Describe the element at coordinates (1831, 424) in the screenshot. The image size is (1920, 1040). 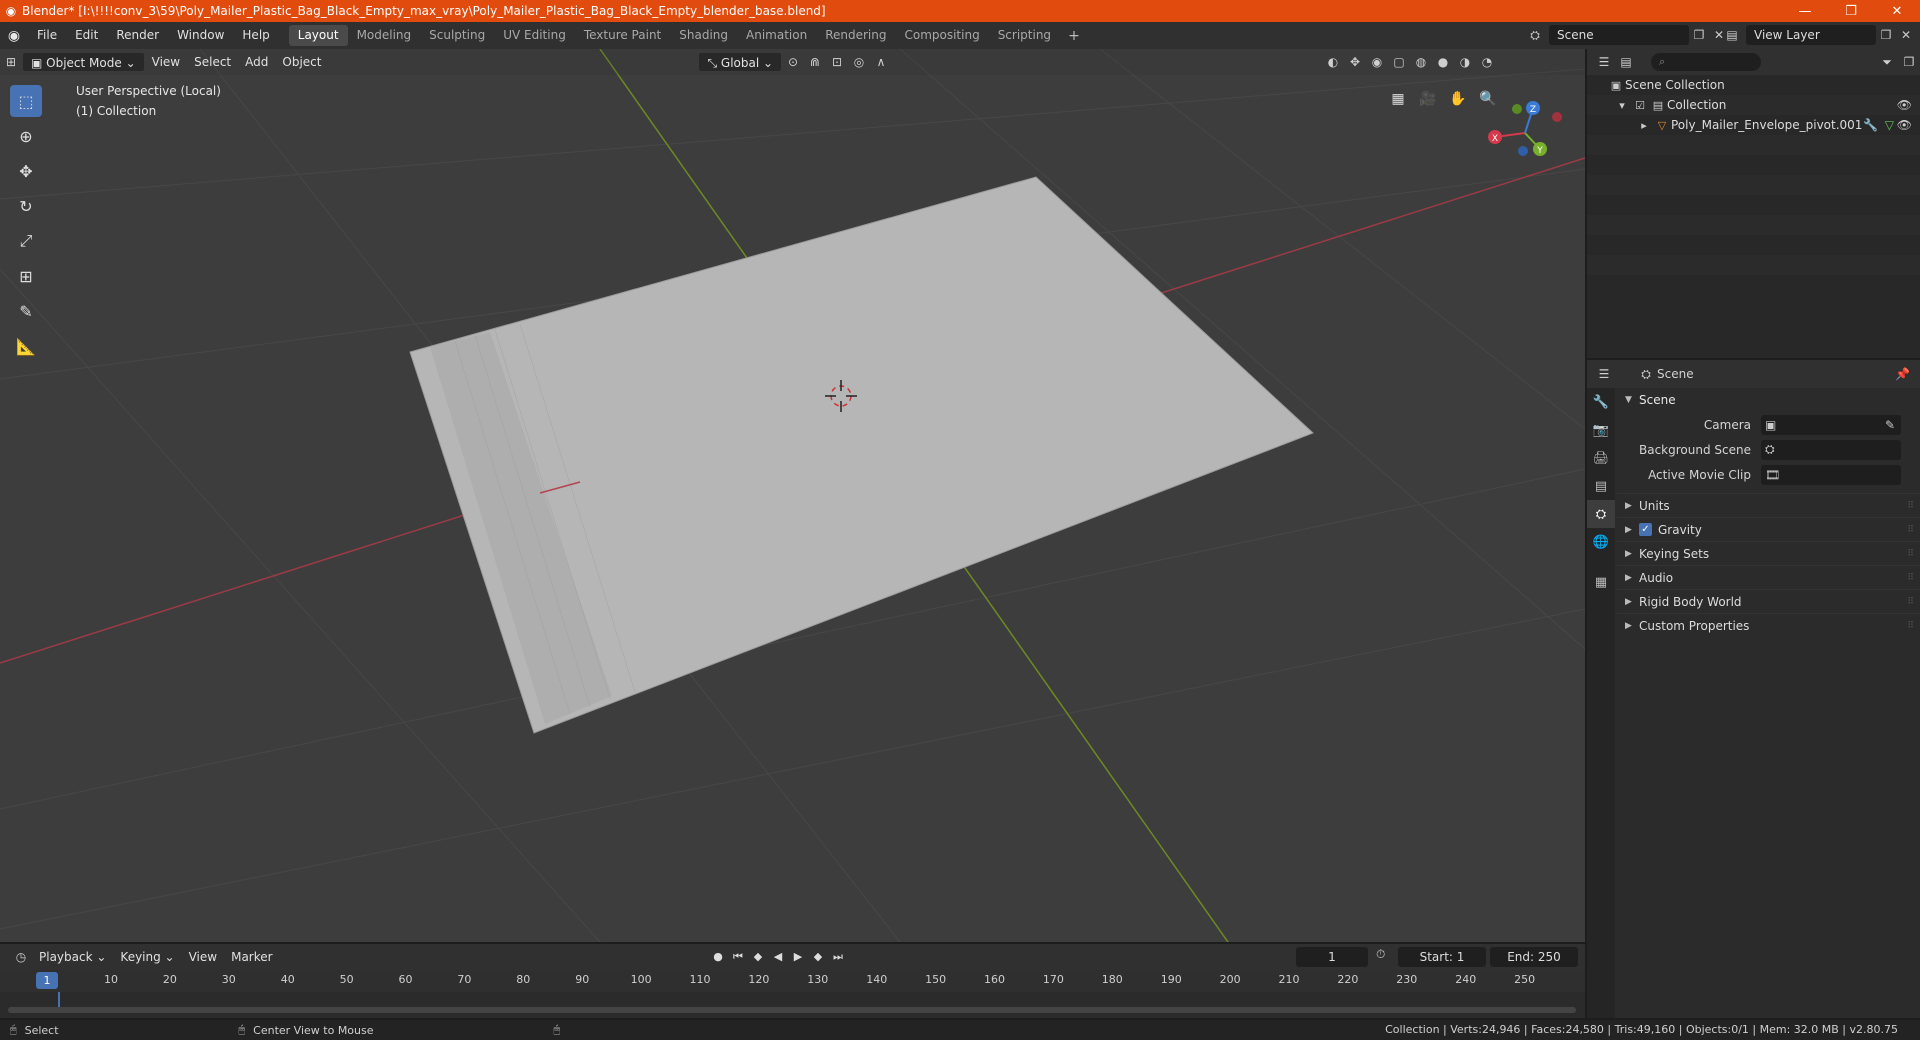
I see `camera-field: ▣ ✎` at that location.